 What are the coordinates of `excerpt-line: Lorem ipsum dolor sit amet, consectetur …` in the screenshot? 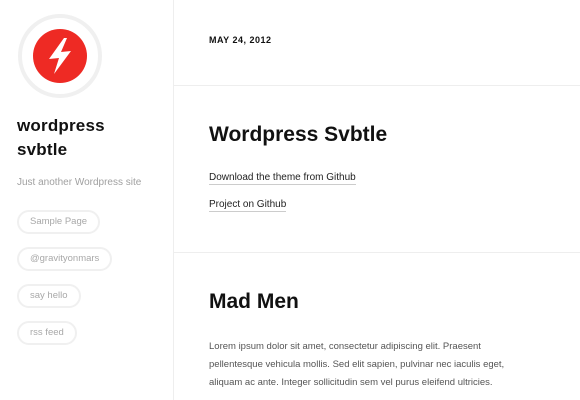 It's located at (345, 346).